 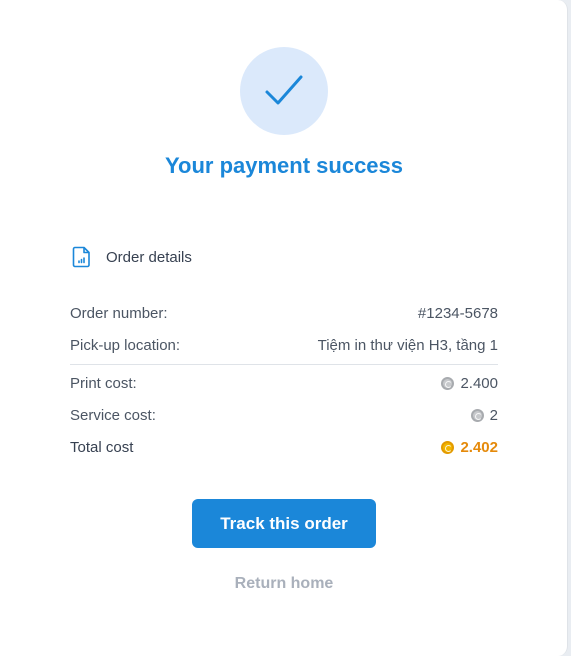 I want to click on order-details-label: Order details, so click(x=149, y=257).